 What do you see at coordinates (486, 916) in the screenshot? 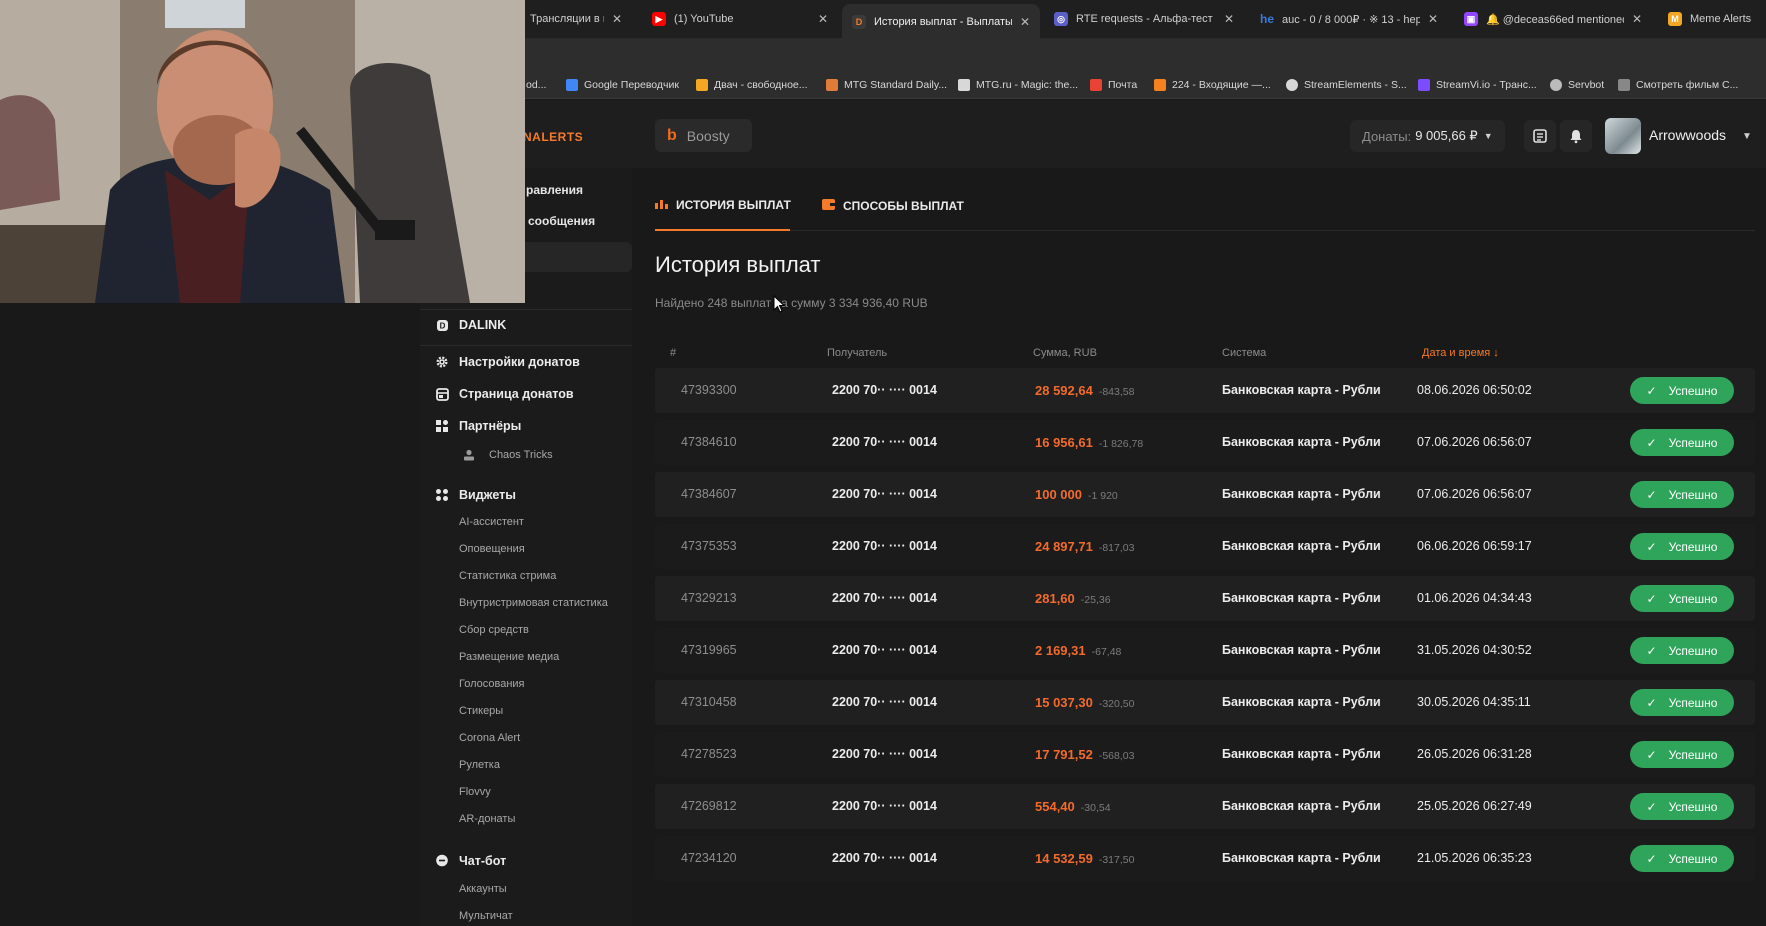
I see `sidebar-subitem-multichat: Мультичат` at bounding box center [486, 916].